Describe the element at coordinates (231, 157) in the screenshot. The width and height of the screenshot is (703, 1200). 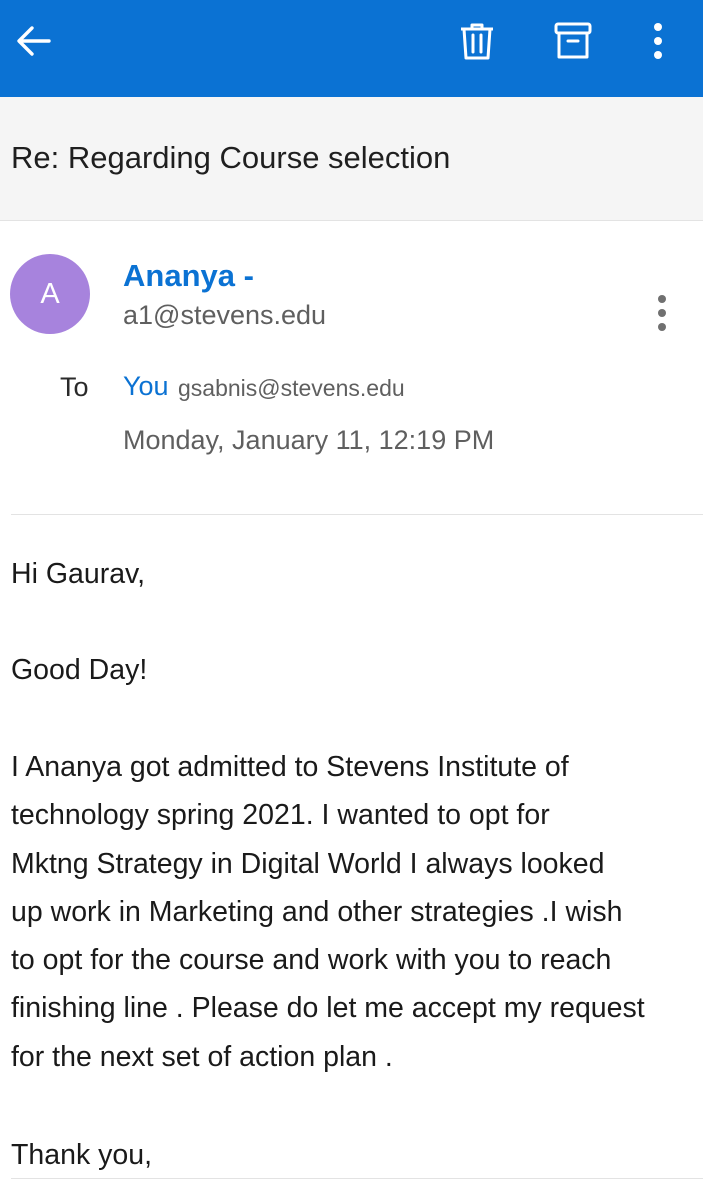
I see `email-subject: Re: Regarding Course selection` at that location.